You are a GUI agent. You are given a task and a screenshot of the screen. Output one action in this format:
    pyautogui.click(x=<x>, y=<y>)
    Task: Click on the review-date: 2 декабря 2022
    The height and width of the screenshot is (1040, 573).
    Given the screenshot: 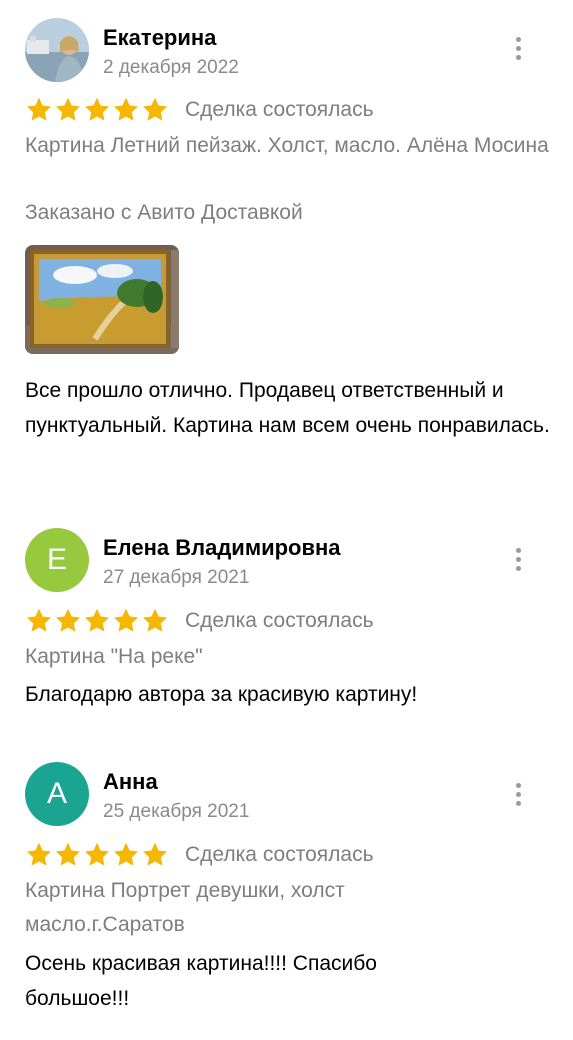 What is the action you would take?
    pyautogui.click(x=171, y=67)
    